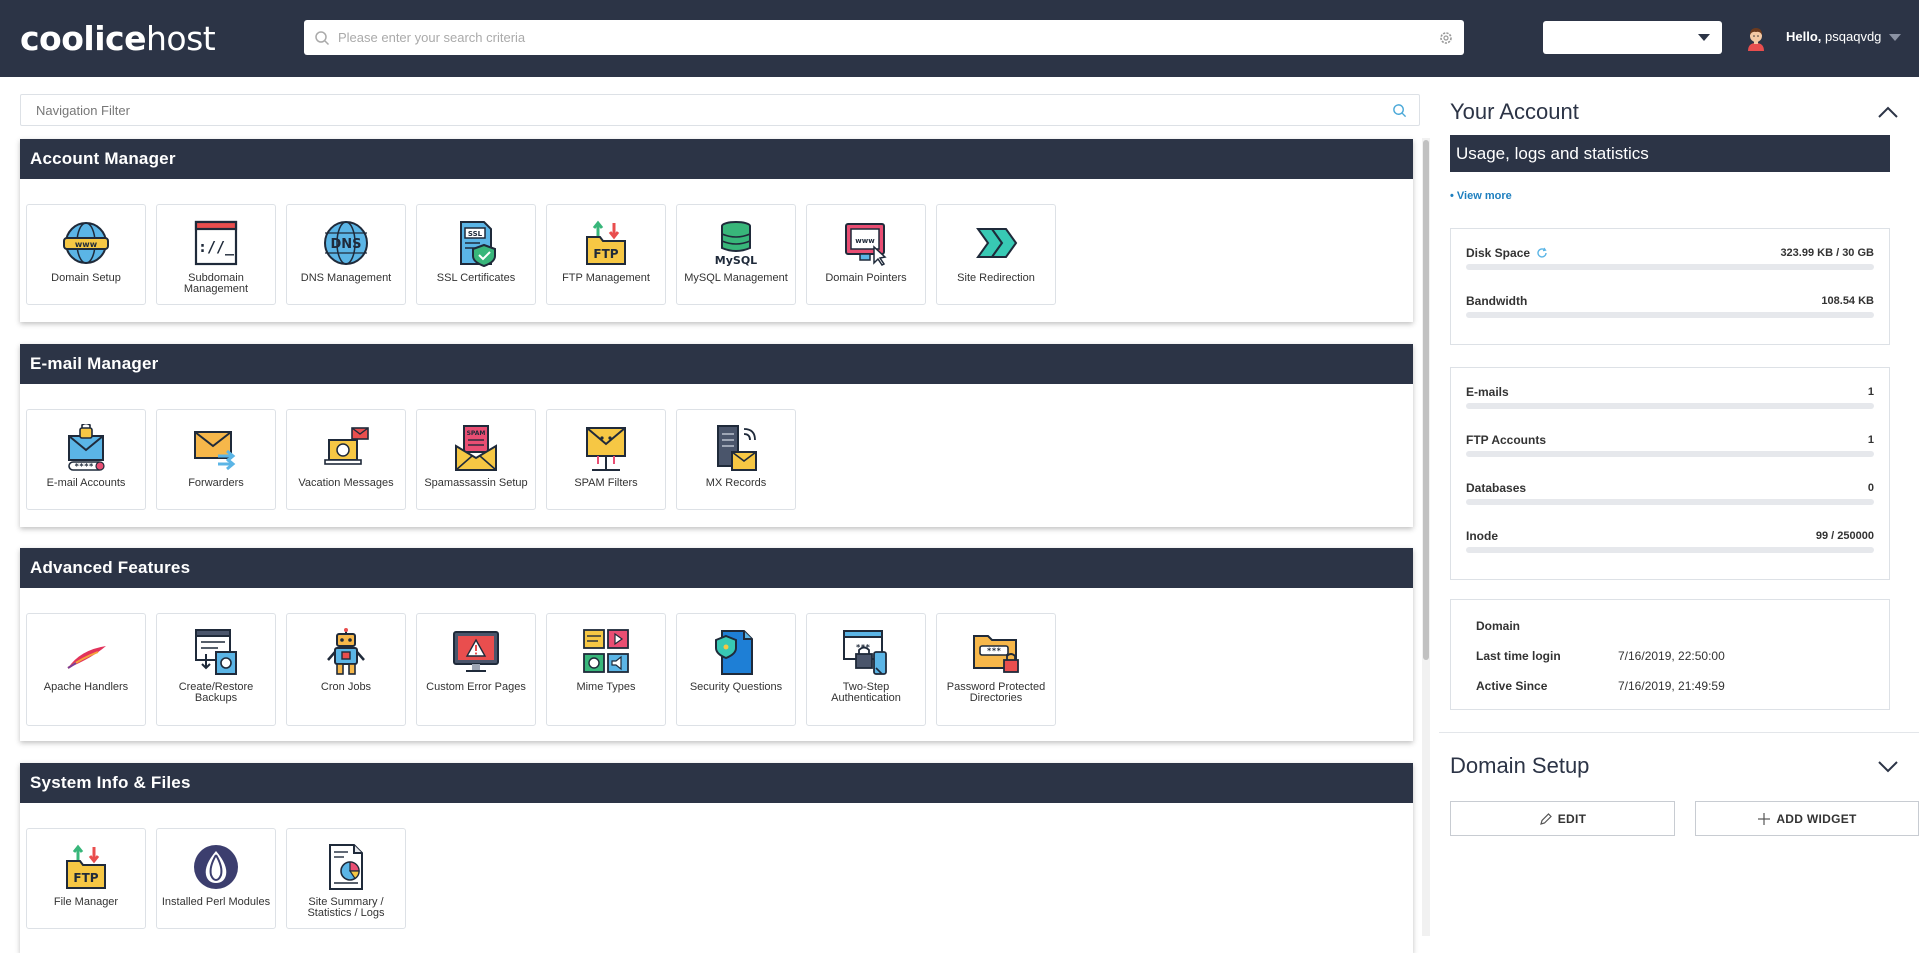  I want to click on tile-security-questions: Security Questions, so click(736, 669).